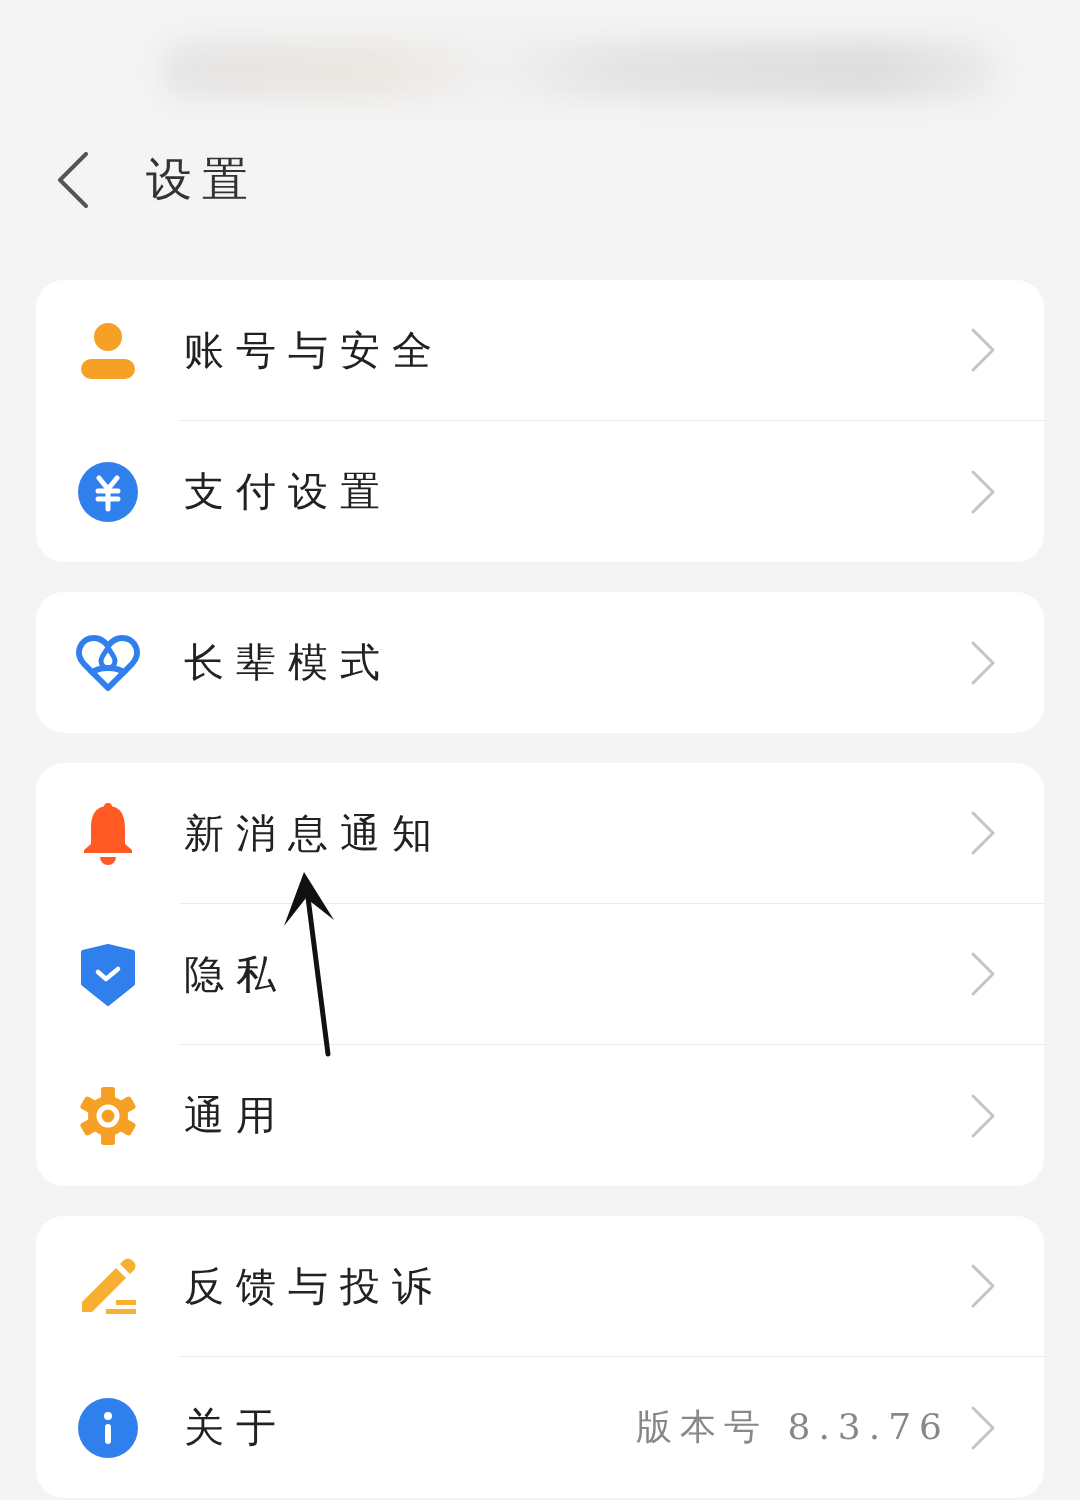 Image resolution: width=1080 pixels, height=1500 pixels. I want to click on settings-item: 通用, so click(577, 1115).